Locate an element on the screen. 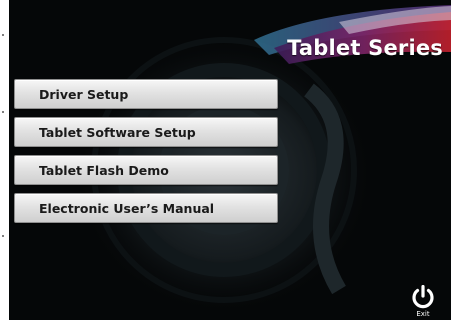  electronic-users-manual-button: Electronic User’s Manual is located at coordinates (146, 208).